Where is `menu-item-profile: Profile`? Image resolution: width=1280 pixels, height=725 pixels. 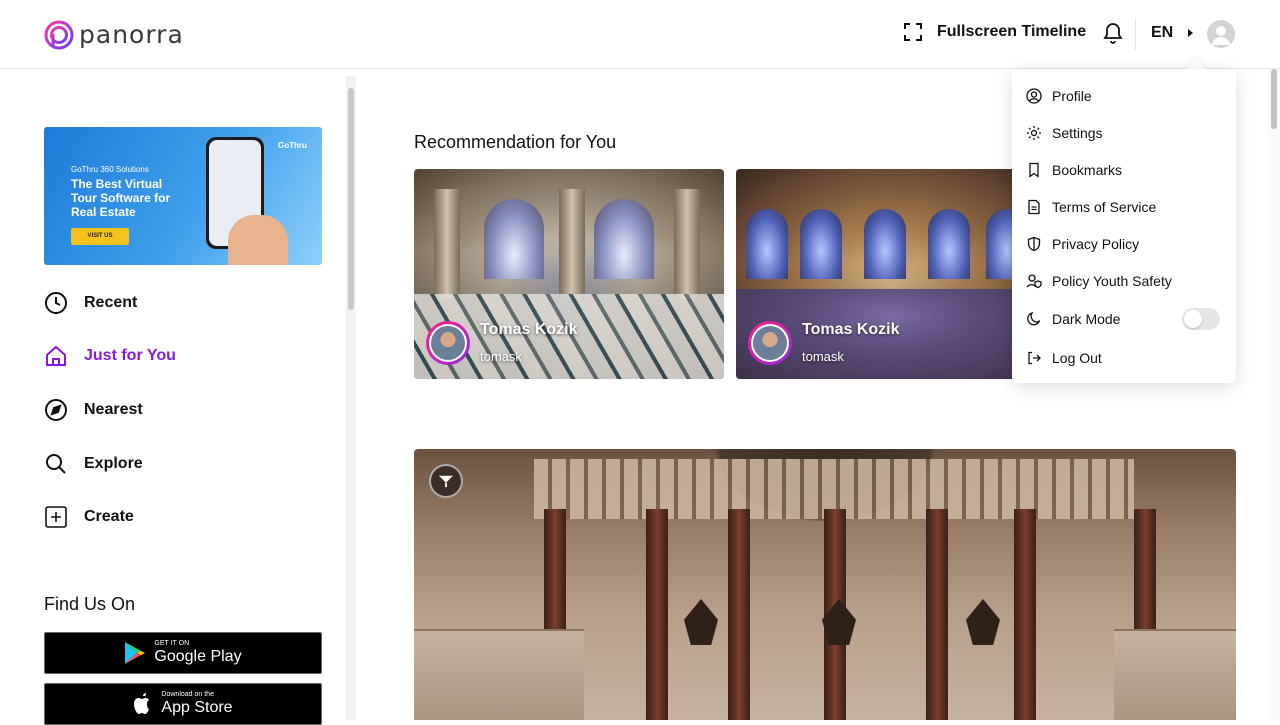
menu-item-profile: Profile is located at coordinates (1124, 96).